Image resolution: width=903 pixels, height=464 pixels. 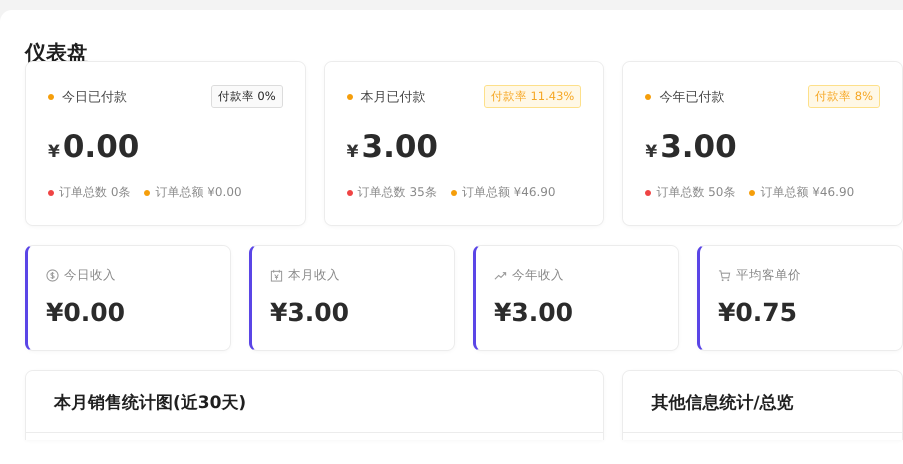 What do you see at coordinates (692, 97) in the screenshot?
I see `card-title: 今年已付款` at bounding box center [692, 97].